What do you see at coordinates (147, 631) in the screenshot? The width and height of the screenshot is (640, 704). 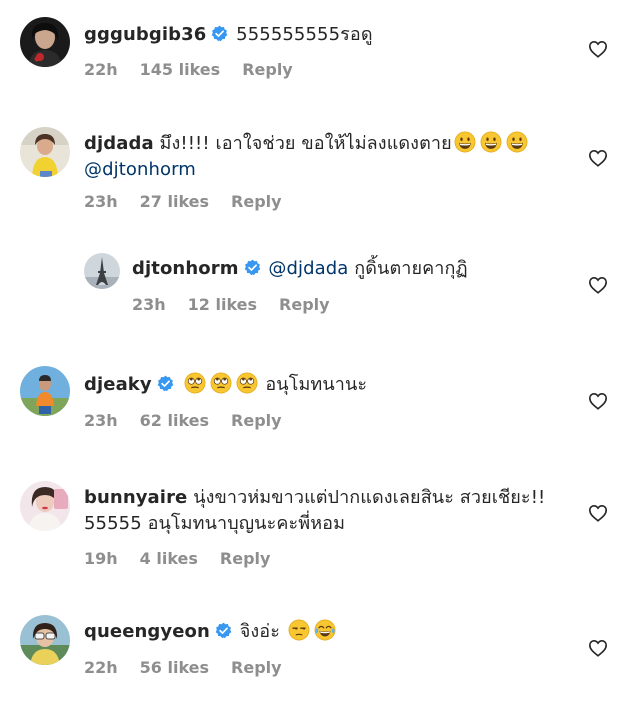 I see `username: queengyeon` at bounding box center [147, 631].